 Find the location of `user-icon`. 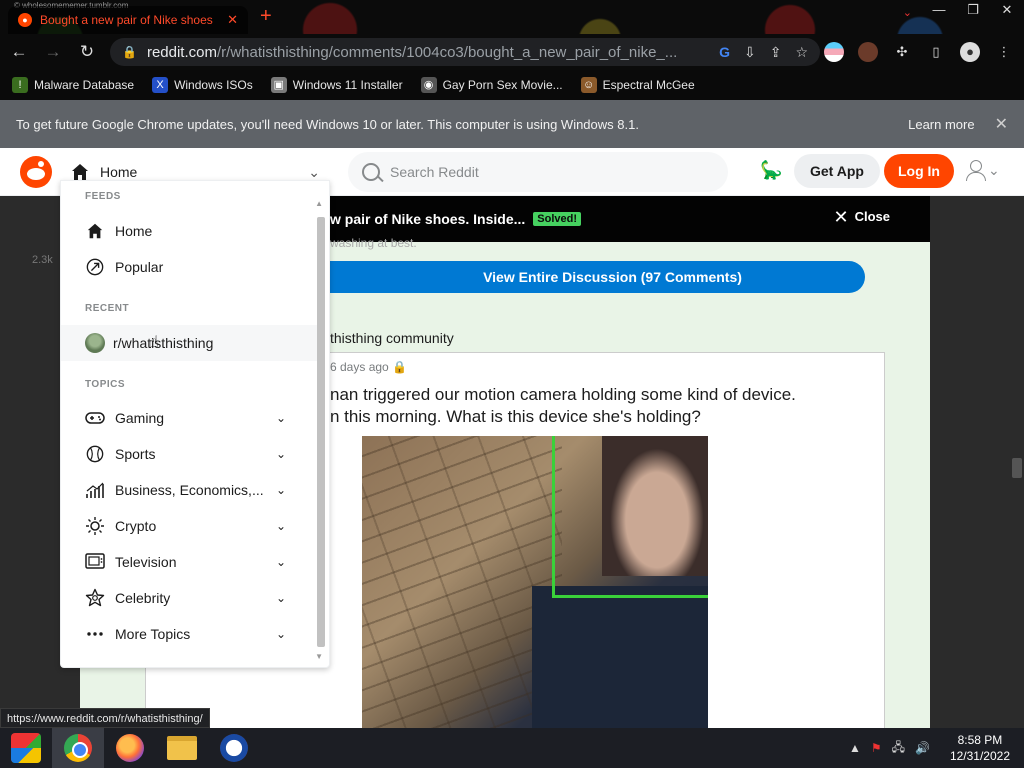

user-icon is located at coordinates (976, 170).